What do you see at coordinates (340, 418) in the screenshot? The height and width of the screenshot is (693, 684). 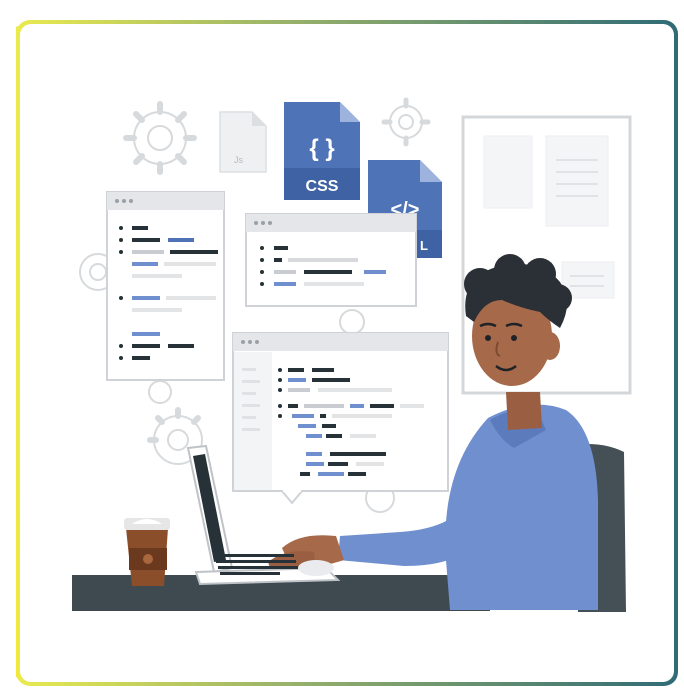 I see `code-window-front` at bounding box center [340, 418].